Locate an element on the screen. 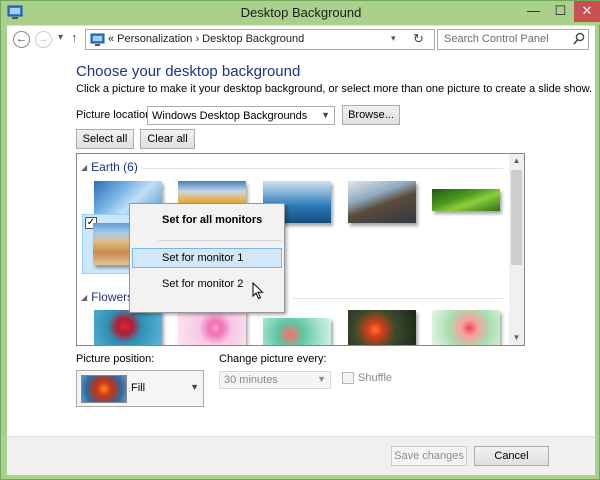 The height and width of the screenshot is (480, 600). picture-position-value: Fill is located at coordinates (138, 388).